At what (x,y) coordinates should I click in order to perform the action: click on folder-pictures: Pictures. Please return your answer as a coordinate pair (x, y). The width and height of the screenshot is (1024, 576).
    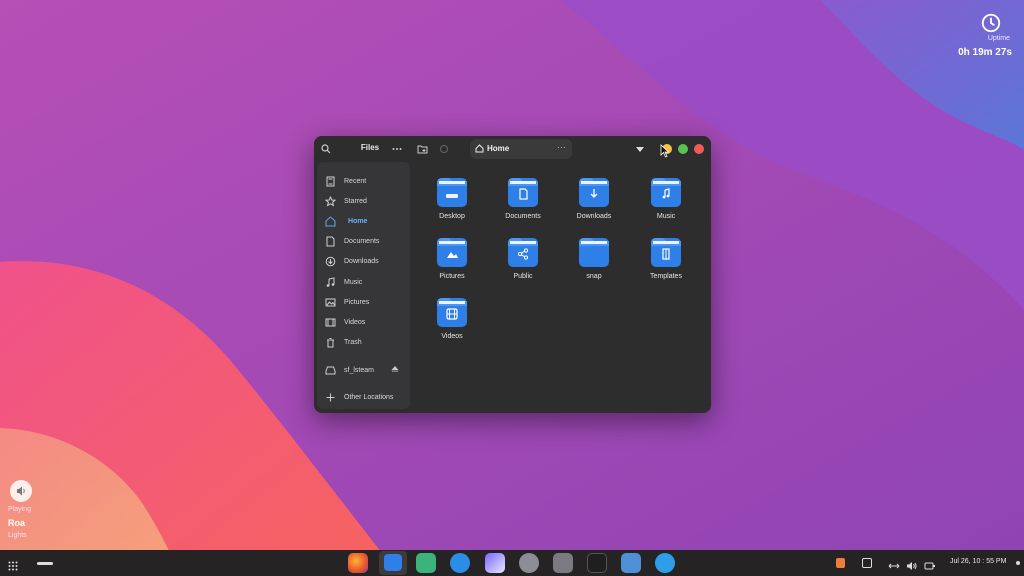
    Looking at the image, I should click on (452, 251).